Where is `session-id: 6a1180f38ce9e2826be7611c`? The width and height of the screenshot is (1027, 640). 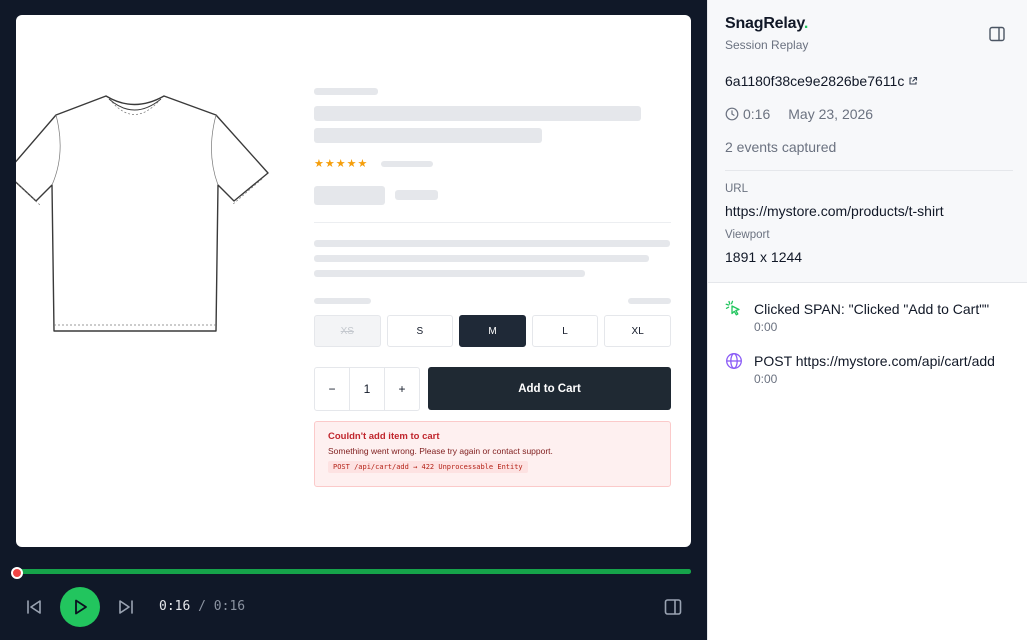 session-id: 6a1180f38ce9e2826be7611c is located at coordinates (815, 81).